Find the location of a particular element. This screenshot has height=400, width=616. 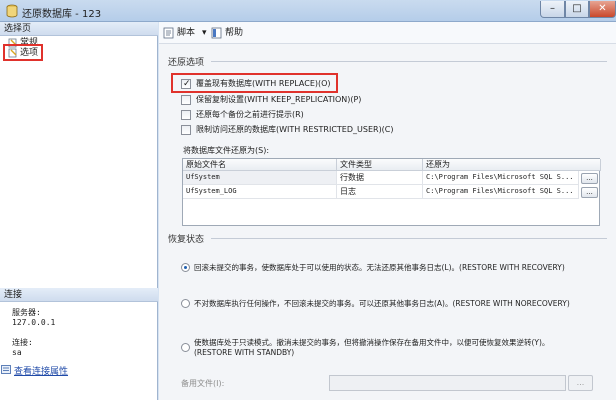

standby-file-input is located at coordinates (447, 383).